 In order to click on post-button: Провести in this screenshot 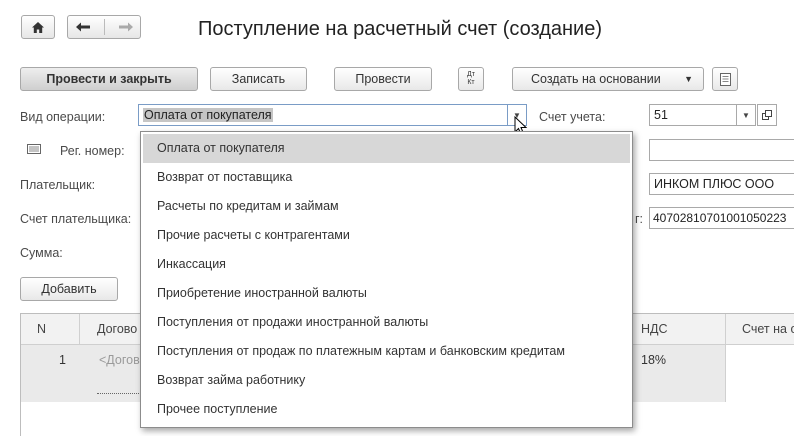, I will do `click(383, 79)`.